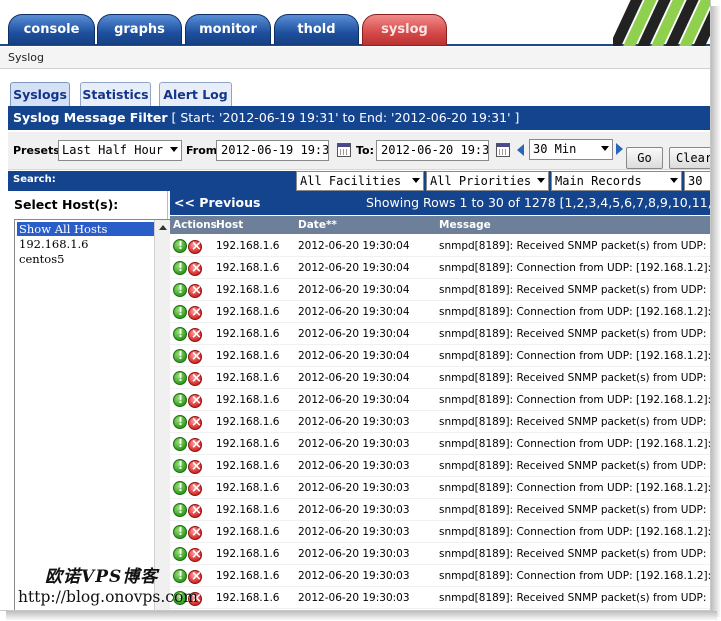 This screenshot has height=621, width=721. I want to click on facilities-select: All Facilities, so click(360, 181).